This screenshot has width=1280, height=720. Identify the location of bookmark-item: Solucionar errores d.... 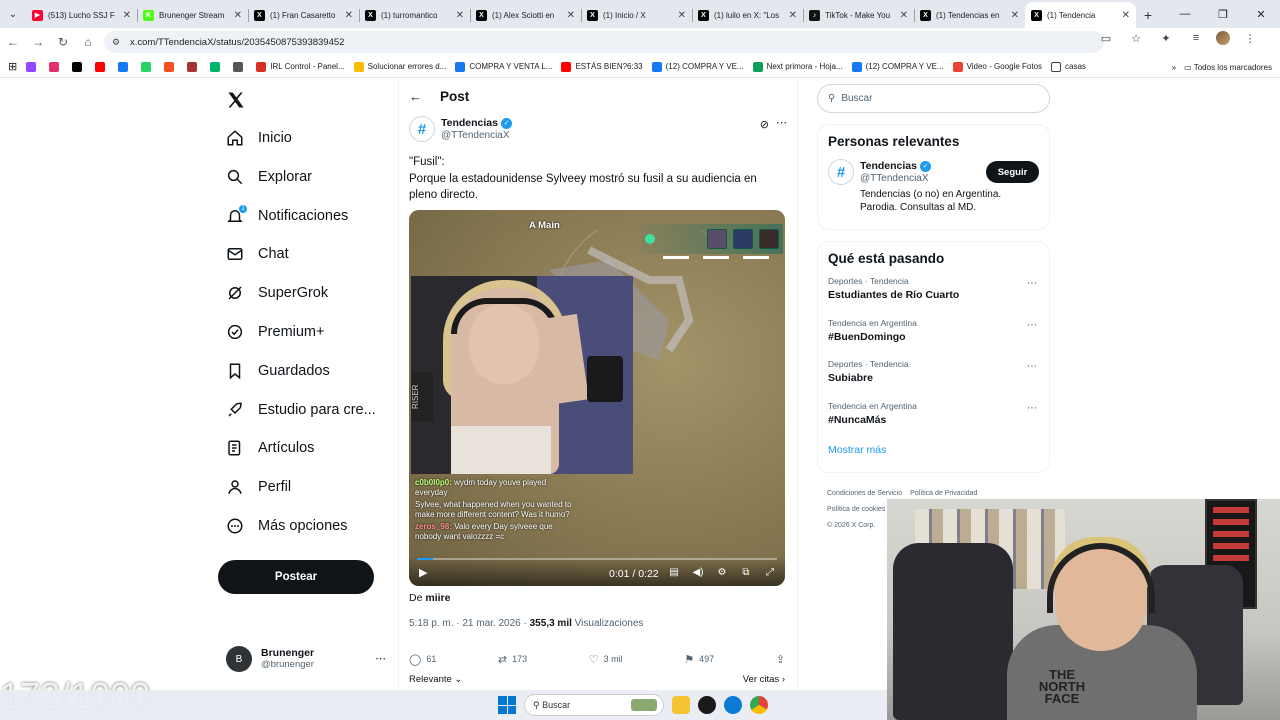
(399, 66).